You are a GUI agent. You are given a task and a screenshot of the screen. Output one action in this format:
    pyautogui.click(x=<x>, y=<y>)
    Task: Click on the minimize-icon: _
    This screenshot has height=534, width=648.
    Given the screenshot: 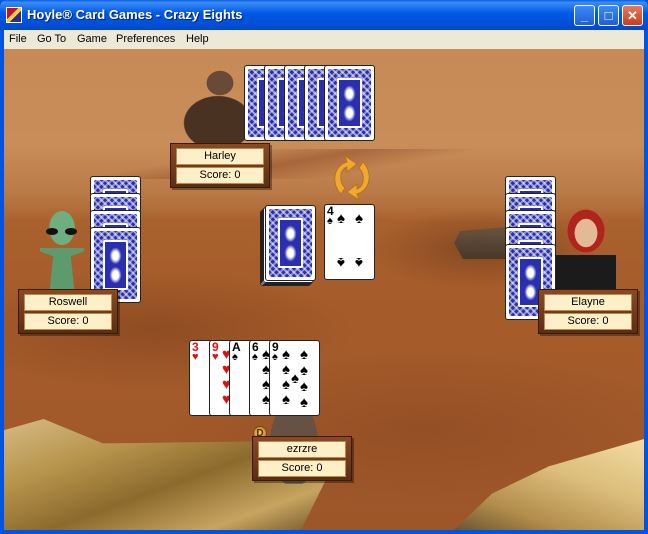 What is the action you would take?
    pyautogui.click(x=584, y=15)
    